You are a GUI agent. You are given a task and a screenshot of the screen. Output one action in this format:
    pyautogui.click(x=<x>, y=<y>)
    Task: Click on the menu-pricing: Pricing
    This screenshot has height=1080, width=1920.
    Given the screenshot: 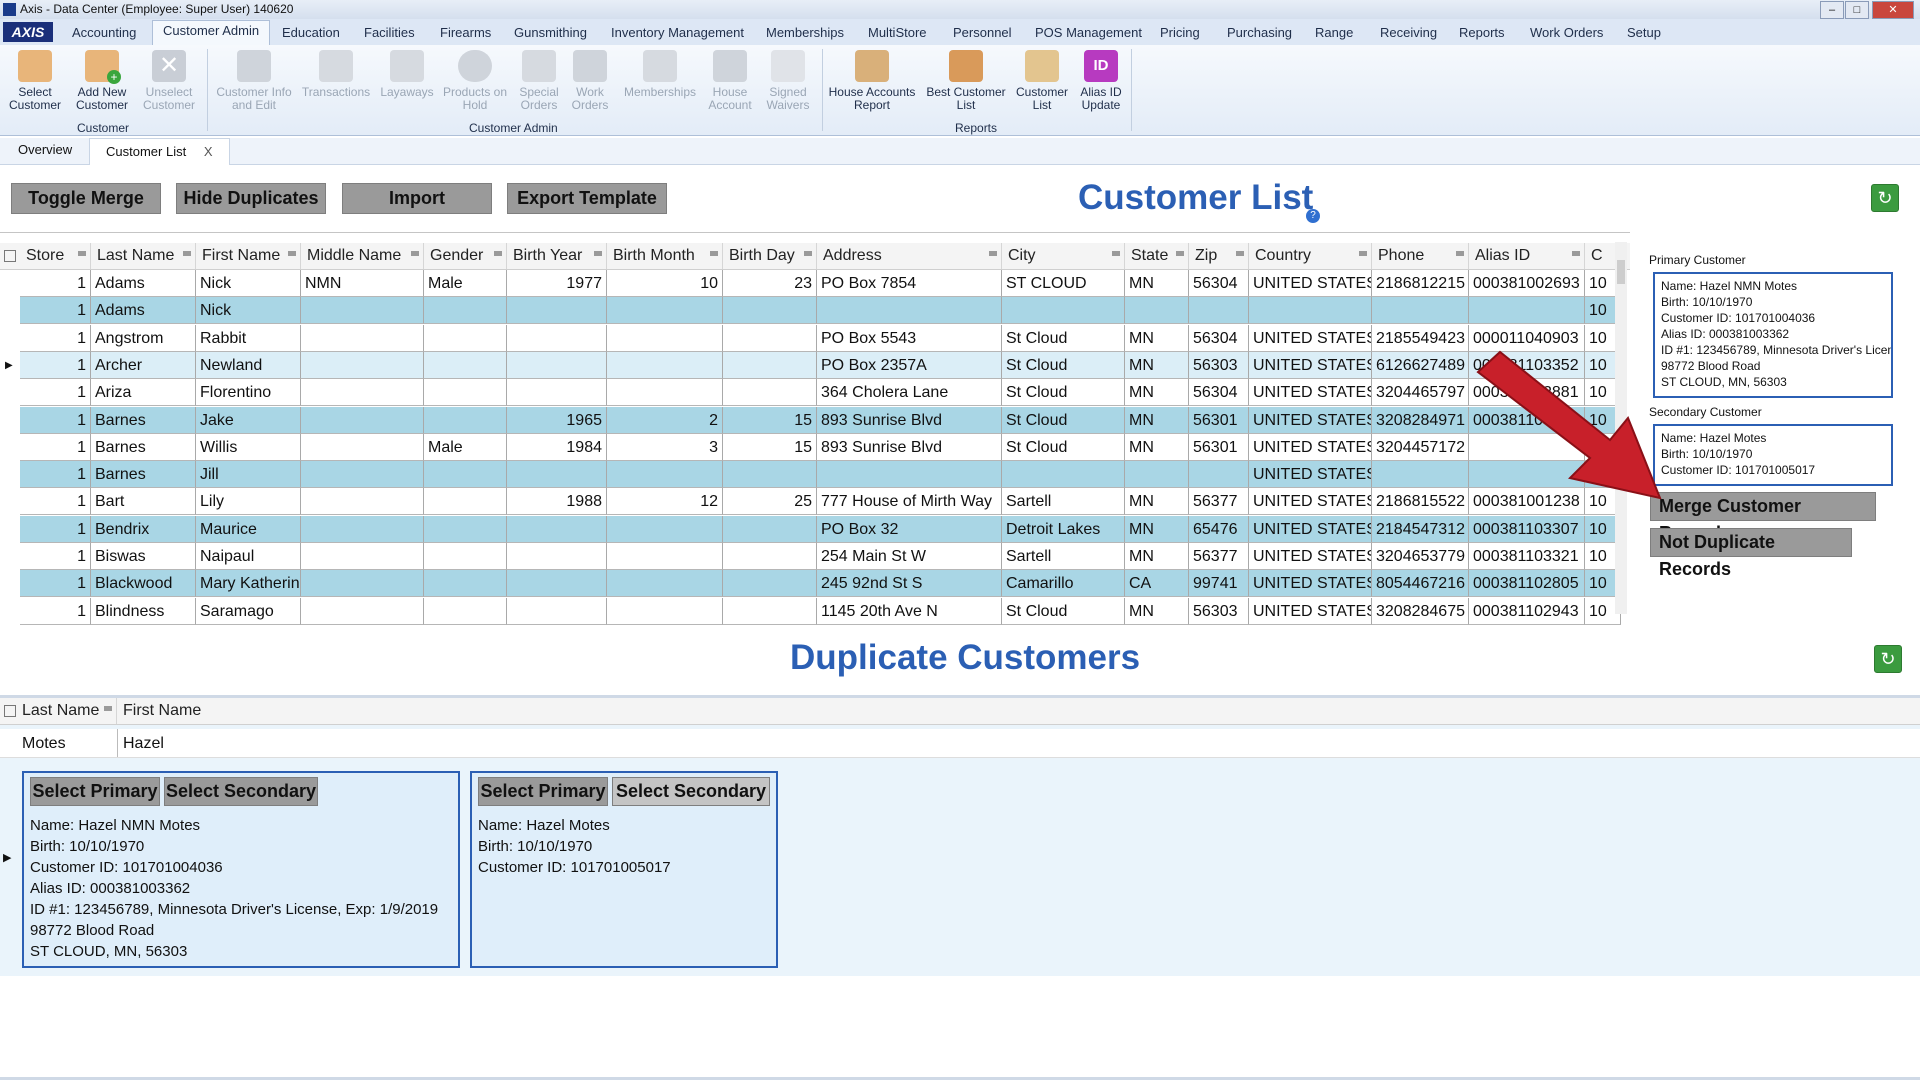 What is the action you would take?
    pyautogui.click(x=1180, y=32)
    